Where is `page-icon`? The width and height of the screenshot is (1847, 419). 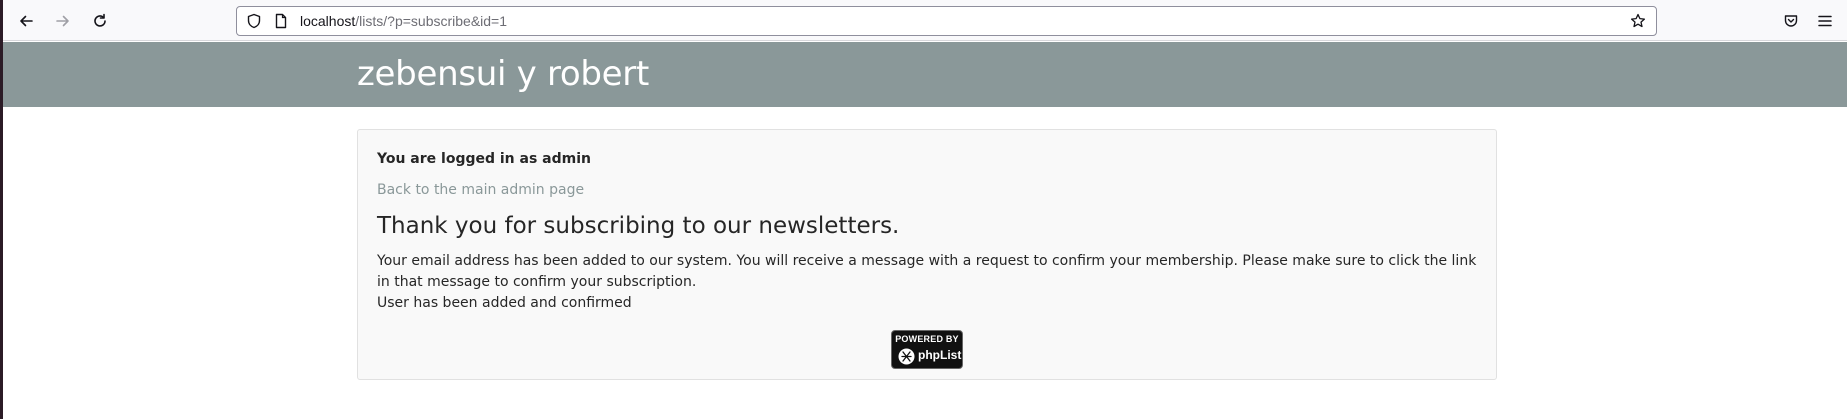
page-icon is located at coordinates (281, 21).